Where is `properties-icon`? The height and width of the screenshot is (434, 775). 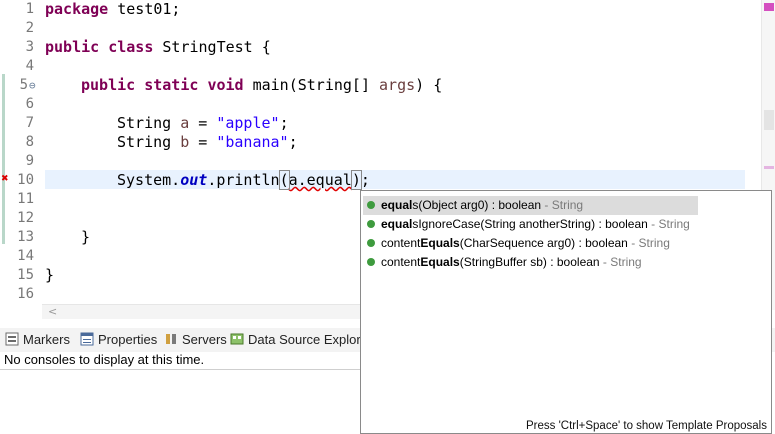 properties-icon is located at coordinates (87, 339).